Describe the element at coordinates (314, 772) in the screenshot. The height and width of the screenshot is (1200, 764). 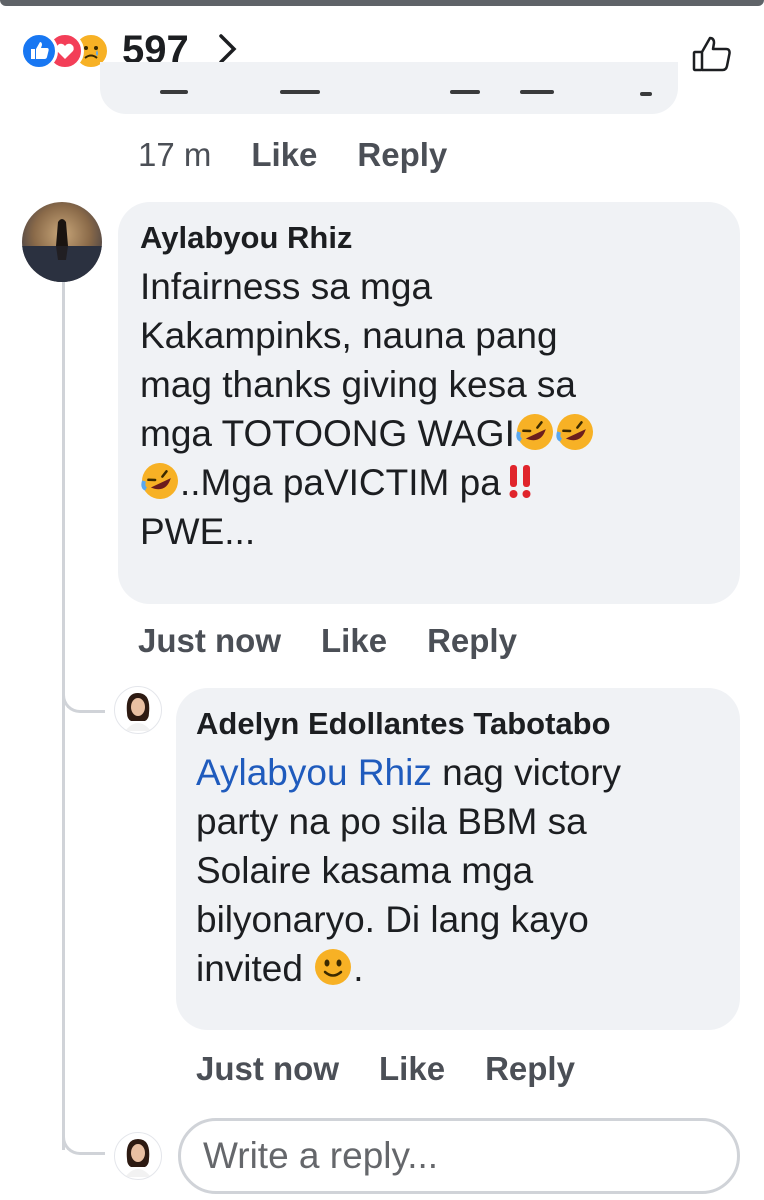
I see `mention-link: Aylabyou Rhiz` at that location.